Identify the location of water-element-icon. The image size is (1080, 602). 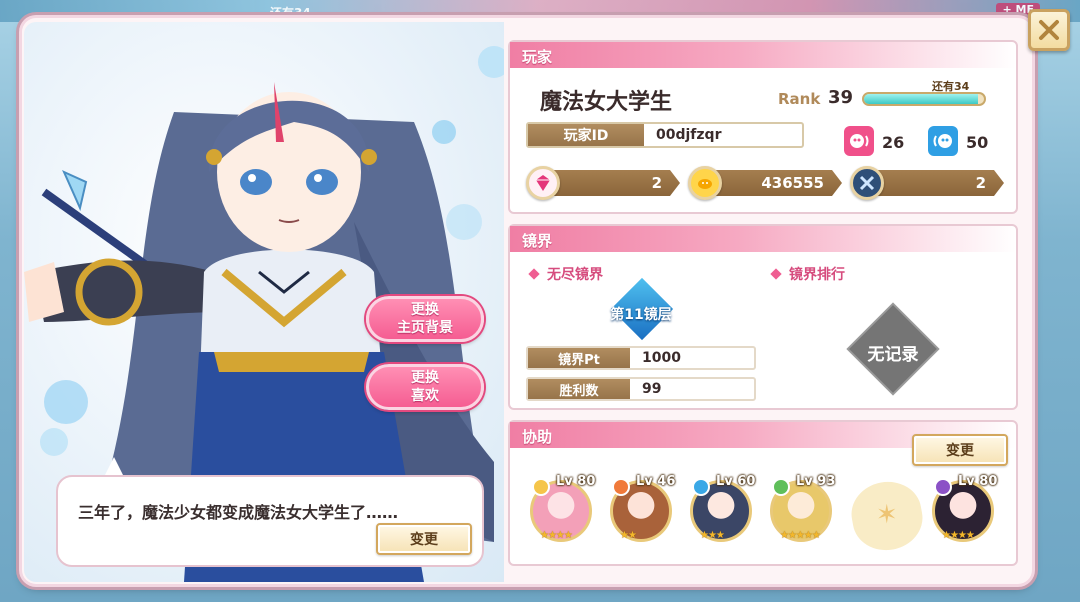
(701, 487).